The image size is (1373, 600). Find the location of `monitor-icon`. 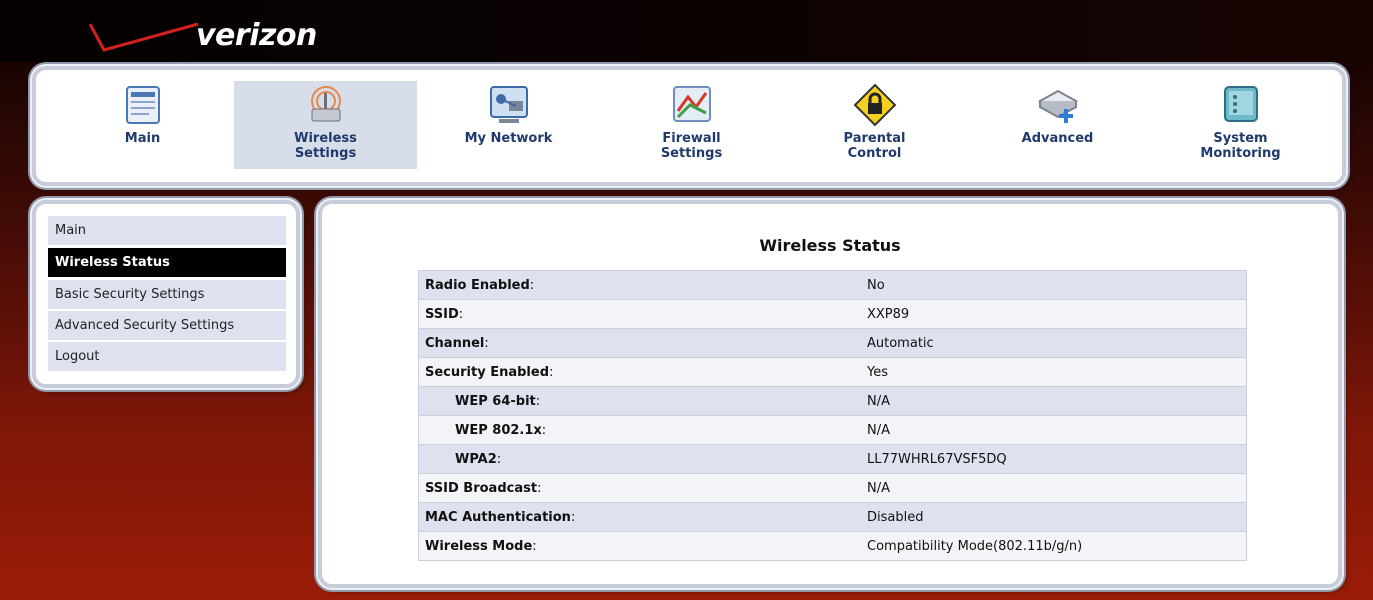

monitor-icon is located at coordinates (1240, 104).